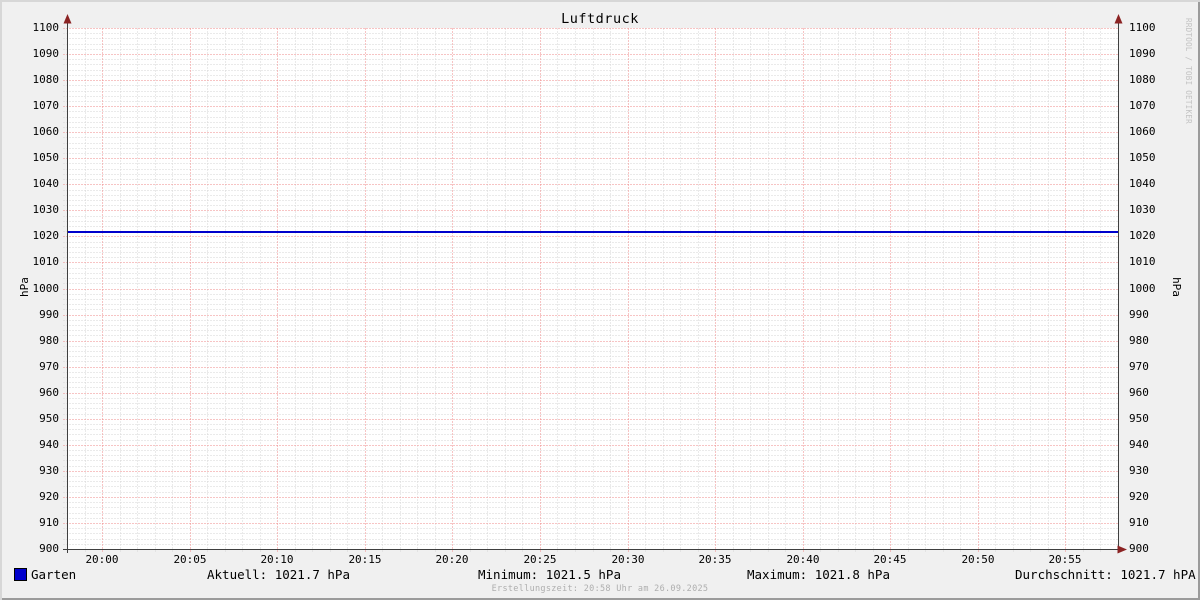 Image resolution: width=1200 pixels, height=600 pixels. I want to click on x-tick-label: 20:10, so click(277, 559).